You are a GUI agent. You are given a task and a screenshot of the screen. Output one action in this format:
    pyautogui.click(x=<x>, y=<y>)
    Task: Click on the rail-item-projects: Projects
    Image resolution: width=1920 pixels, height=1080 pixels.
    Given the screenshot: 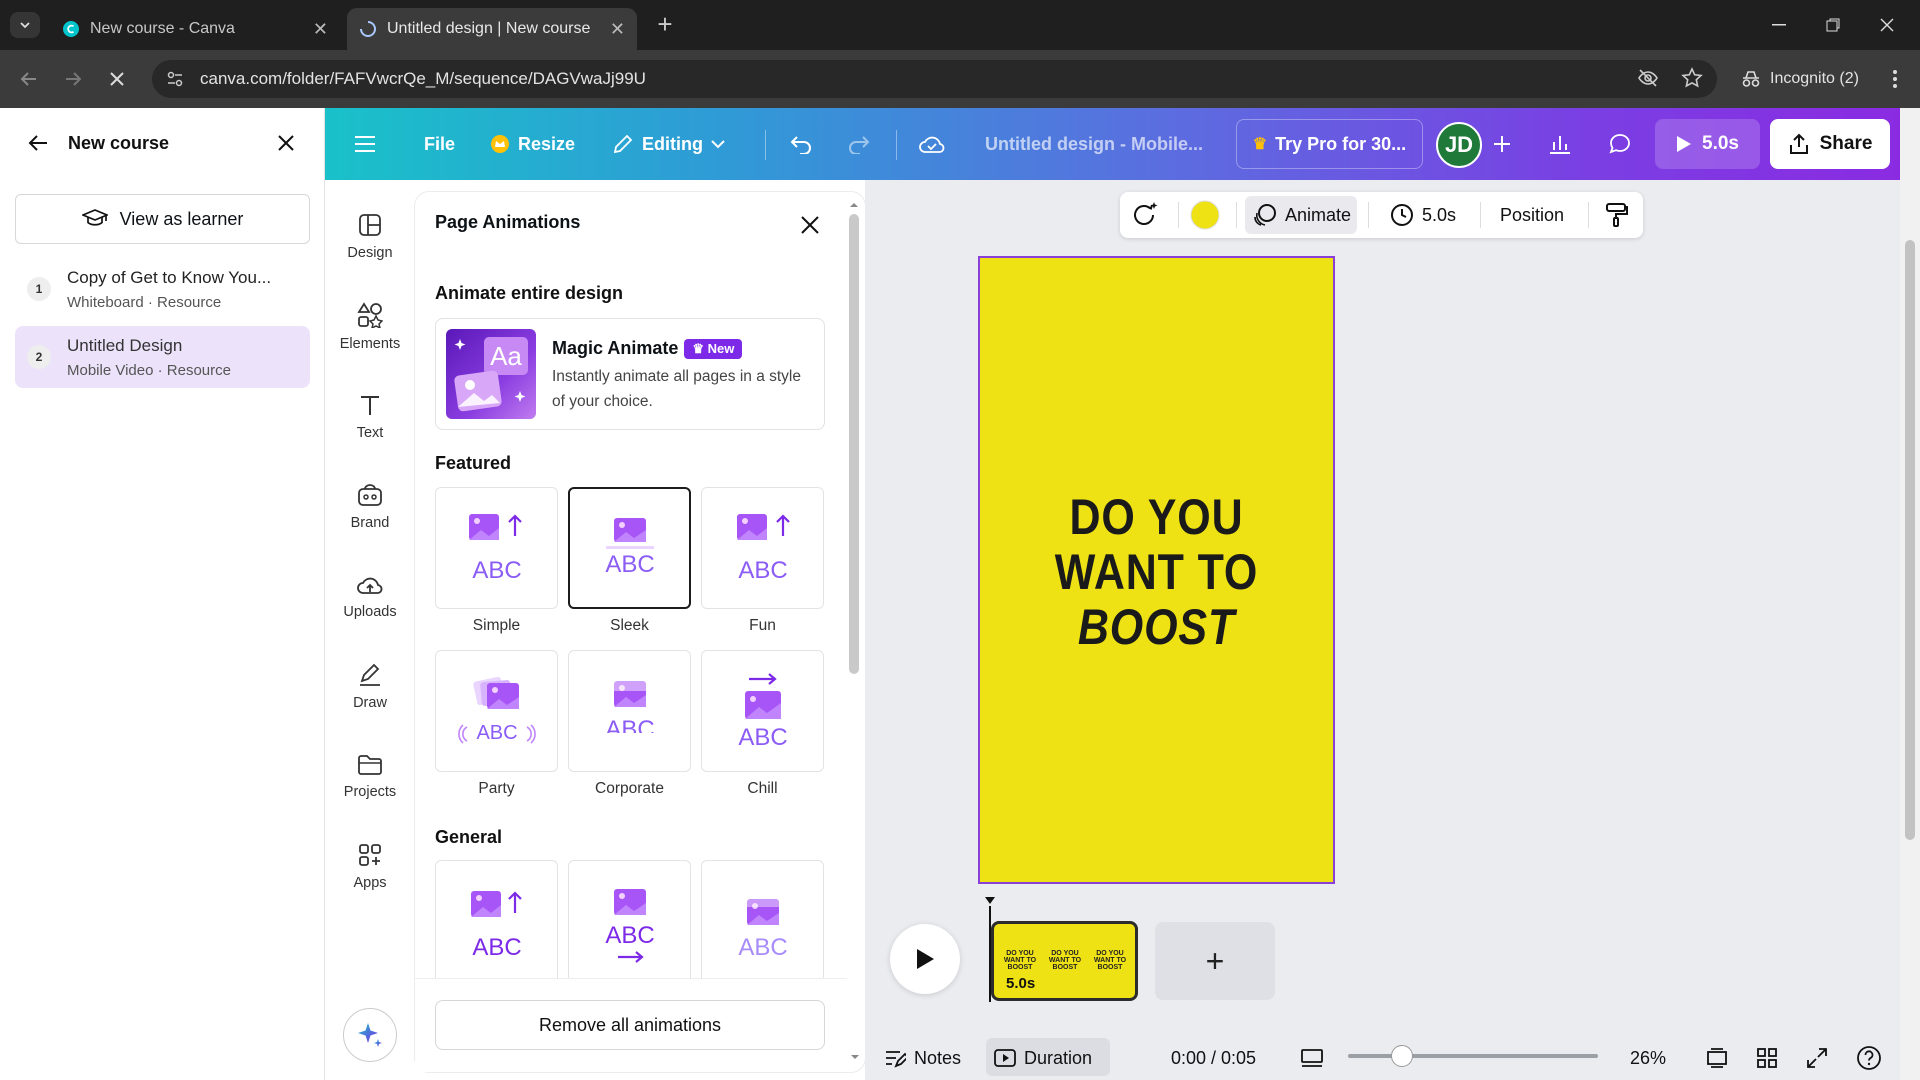 What is the action you would take?
    pyautogui.click(x=370, y=777)
    